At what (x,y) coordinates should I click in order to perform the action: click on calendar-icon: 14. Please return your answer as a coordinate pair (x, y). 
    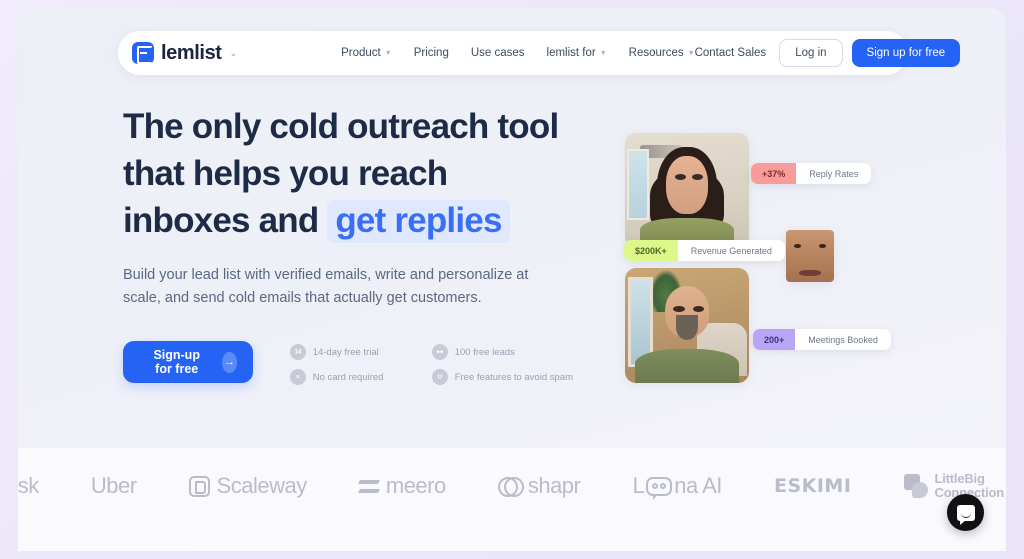
    Looking at the image, I should click on (297, 352).